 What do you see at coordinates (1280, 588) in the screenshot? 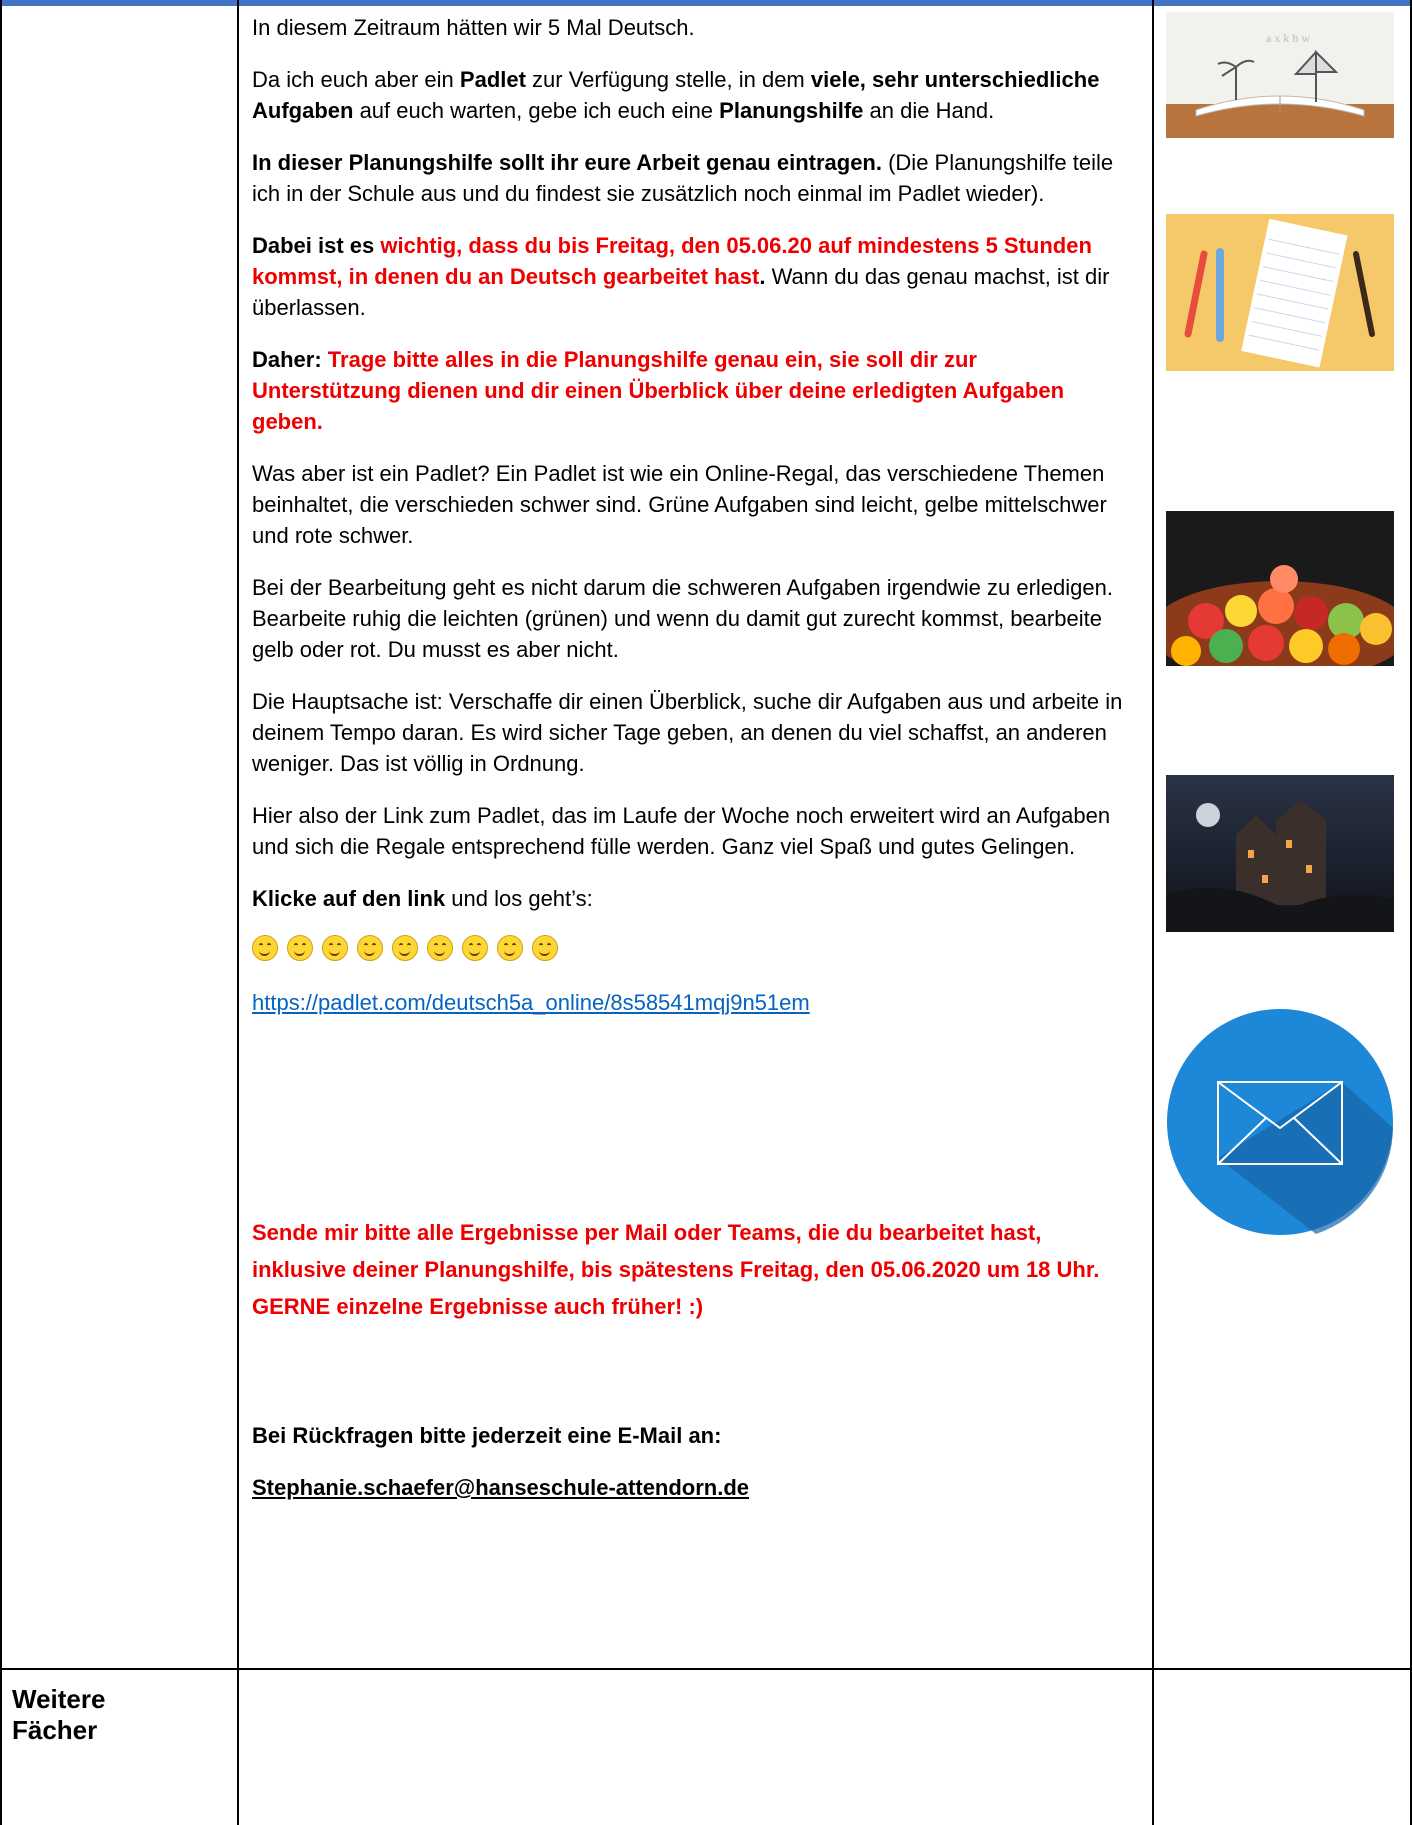
I see `gummy-bears-icon` at bounding box center [1280, 588].